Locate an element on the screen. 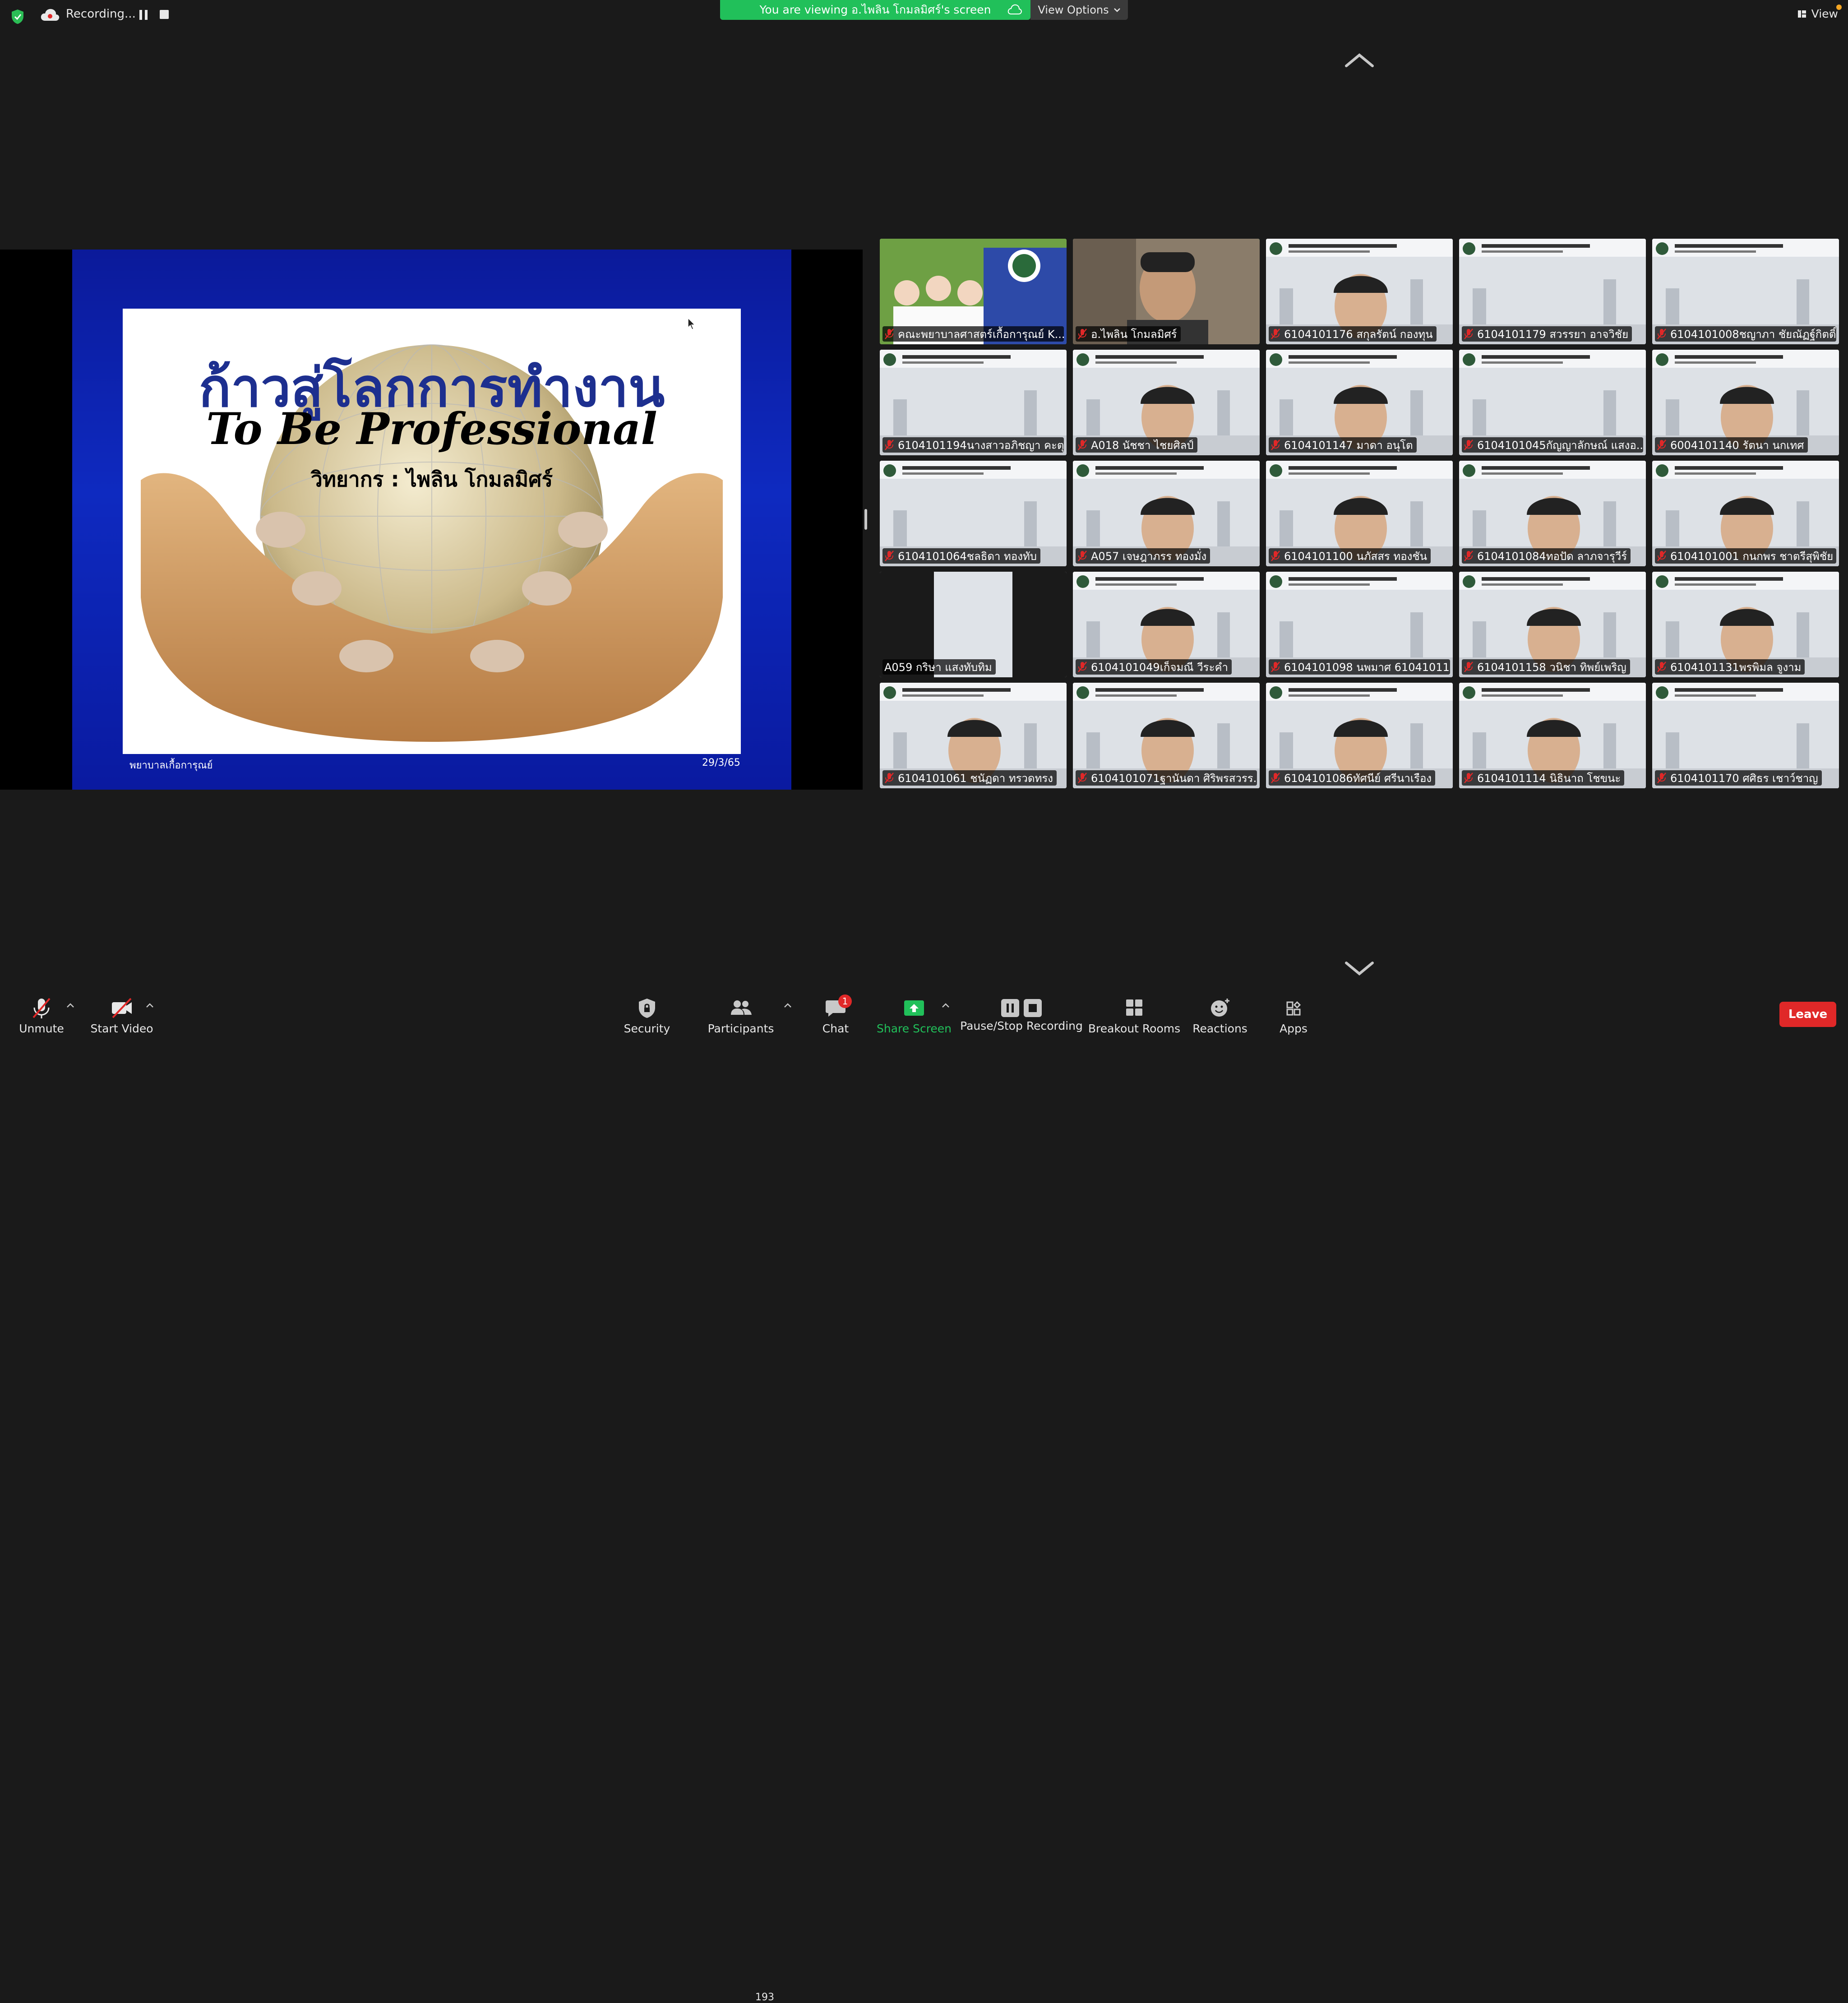 The image size is (1848, 2003). participant-tile: 6104101064ชลธิดา ทองทับ is located at coordinates (973, 514).